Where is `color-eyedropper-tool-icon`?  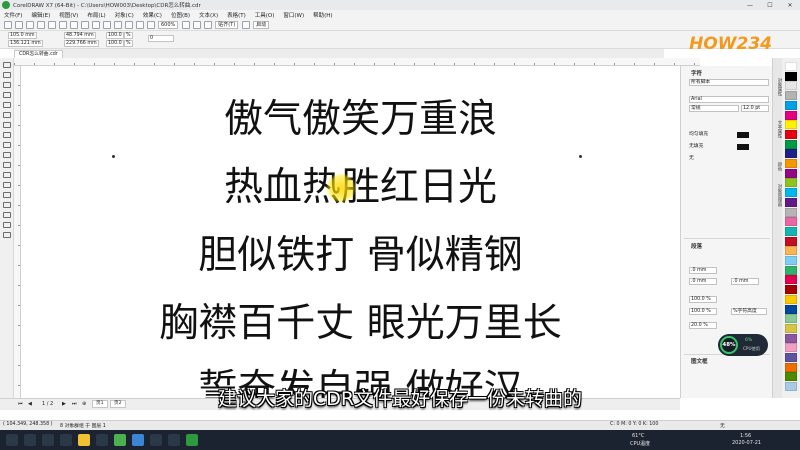
color-eyedropper-tool-icon is located at coordinates (7, 205).